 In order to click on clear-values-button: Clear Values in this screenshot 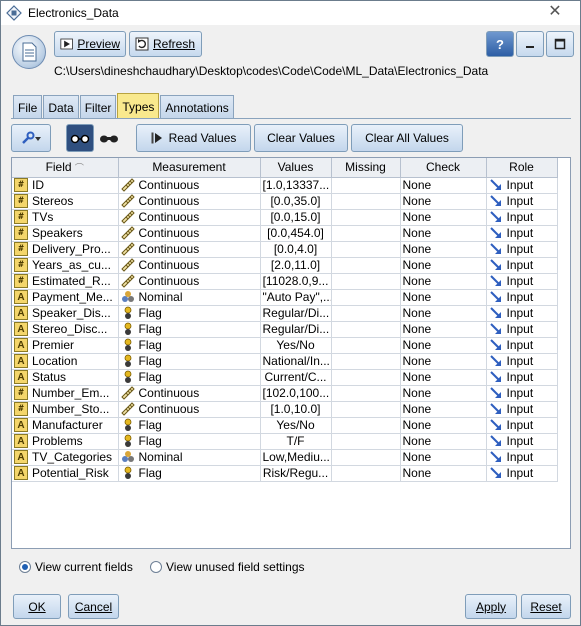, I will do `click(301, 138)`.